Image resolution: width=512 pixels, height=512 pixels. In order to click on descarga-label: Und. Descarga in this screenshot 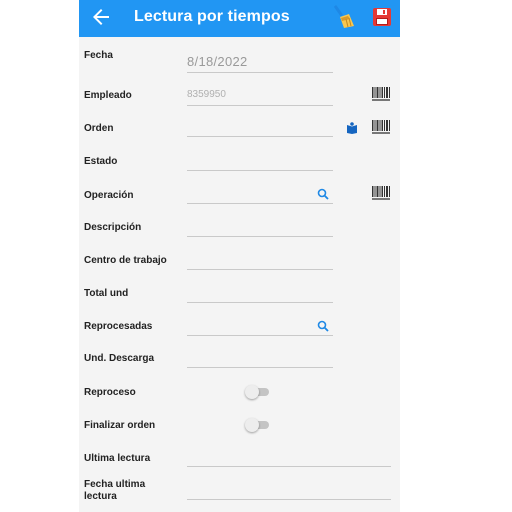, I will do `click(119, 358)`.